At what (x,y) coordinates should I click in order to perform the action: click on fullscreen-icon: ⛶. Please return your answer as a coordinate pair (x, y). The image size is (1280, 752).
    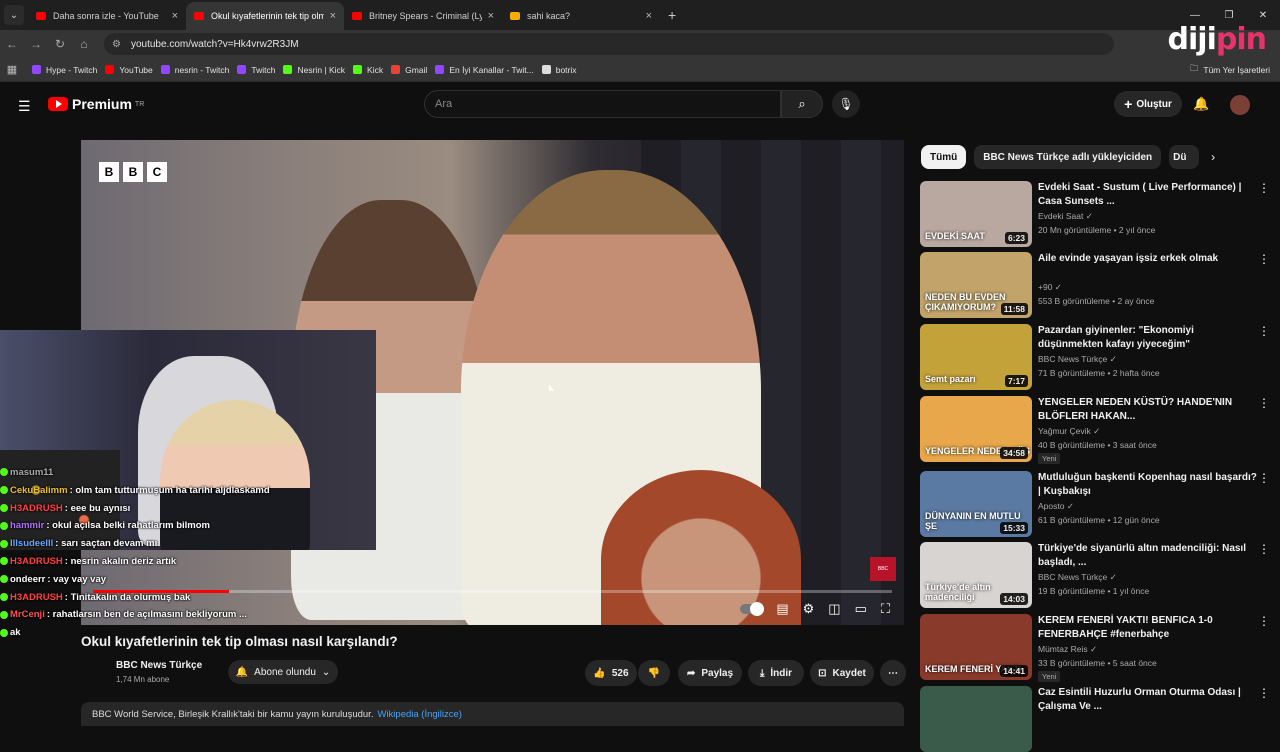
    Looking at the image, I should click on (885, 609).